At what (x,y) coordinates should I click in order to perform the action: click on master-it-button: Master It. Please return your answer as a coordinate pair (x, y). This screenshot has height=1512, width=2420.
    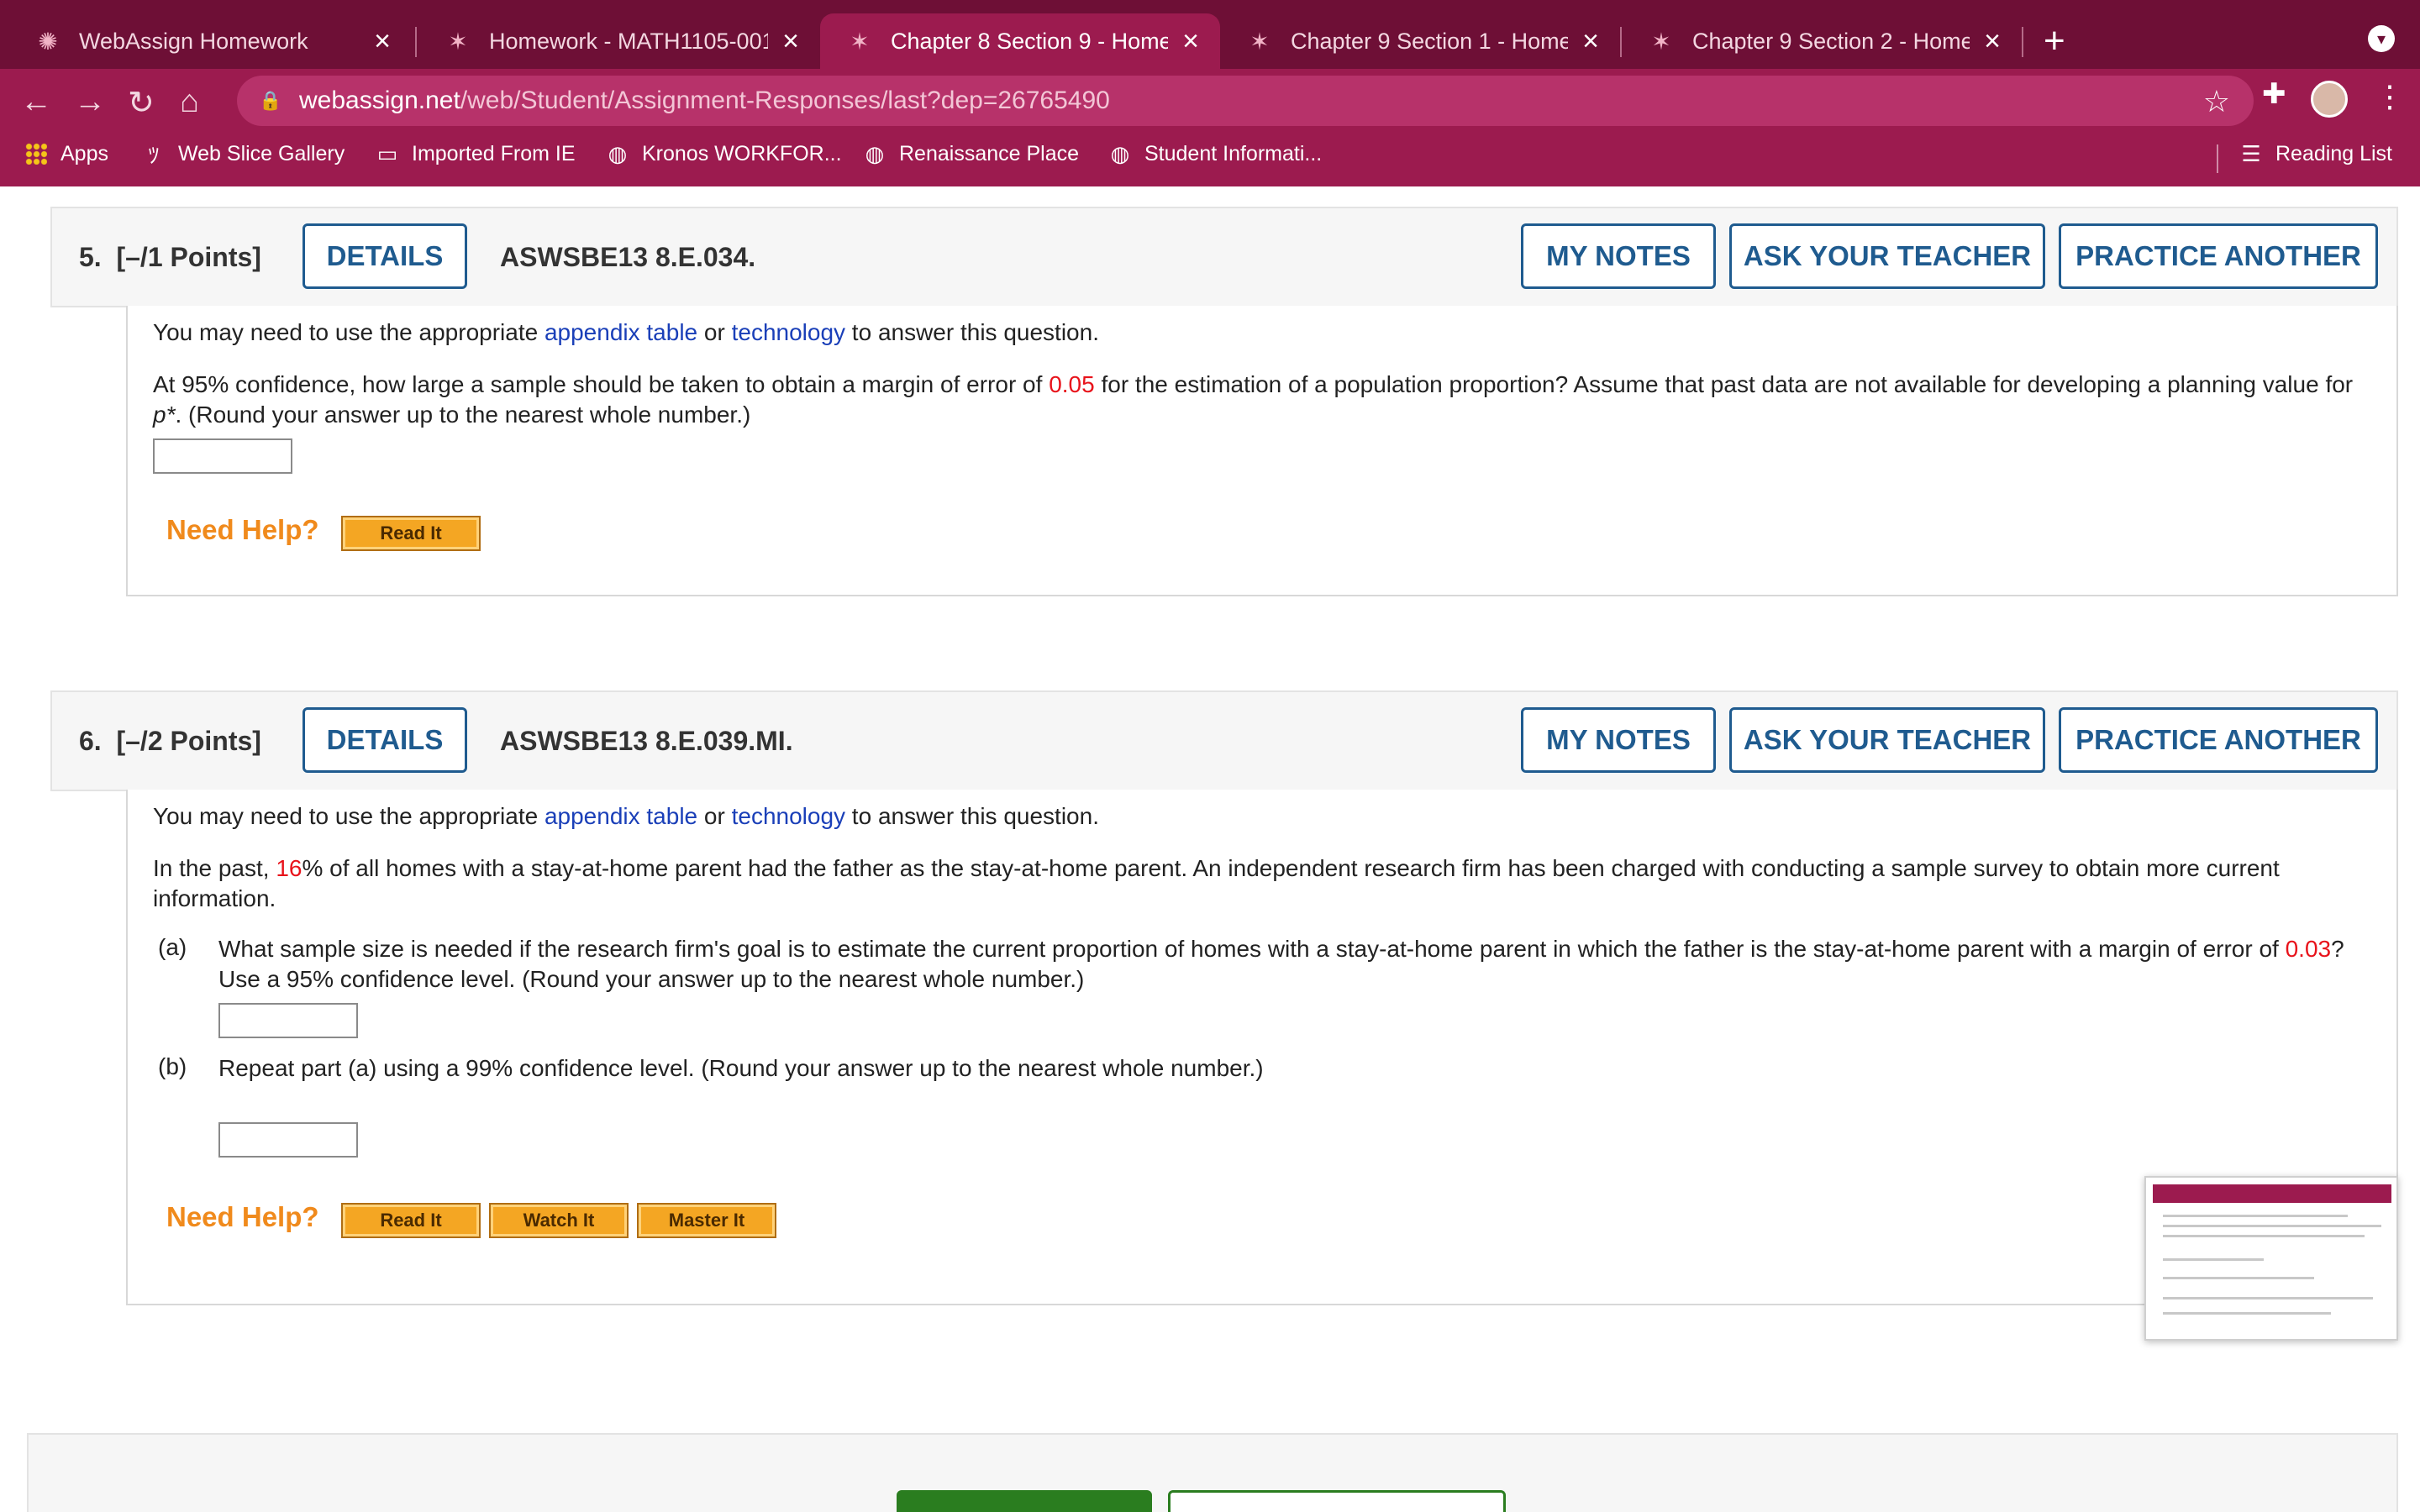
    Looking at the image, I should click on (706, 1220).